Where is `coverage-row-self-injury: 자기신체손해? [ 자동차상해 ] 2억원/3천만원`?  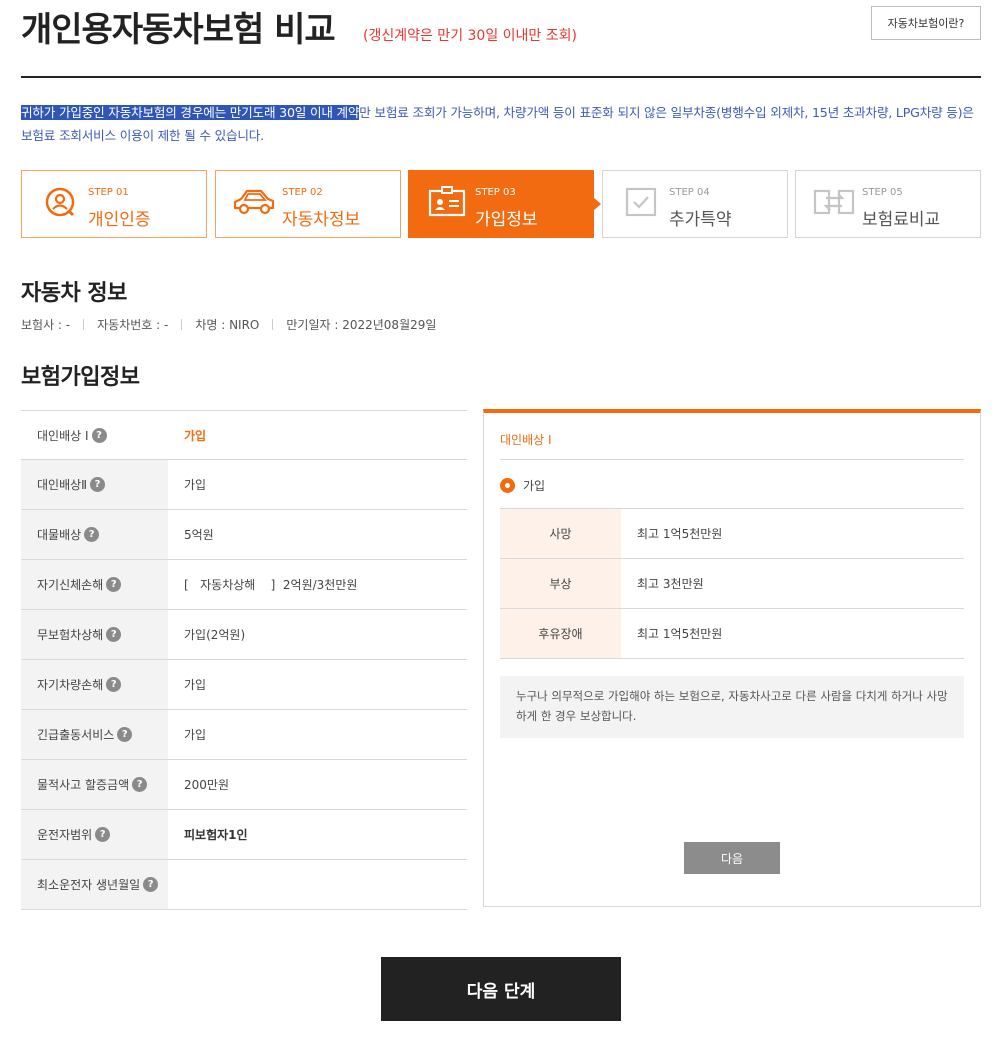
coverage-row-self-injury: 자기신체손해? [ 자동차상해 ] 2억원/3천만원 is located at coordinates (244, 585).